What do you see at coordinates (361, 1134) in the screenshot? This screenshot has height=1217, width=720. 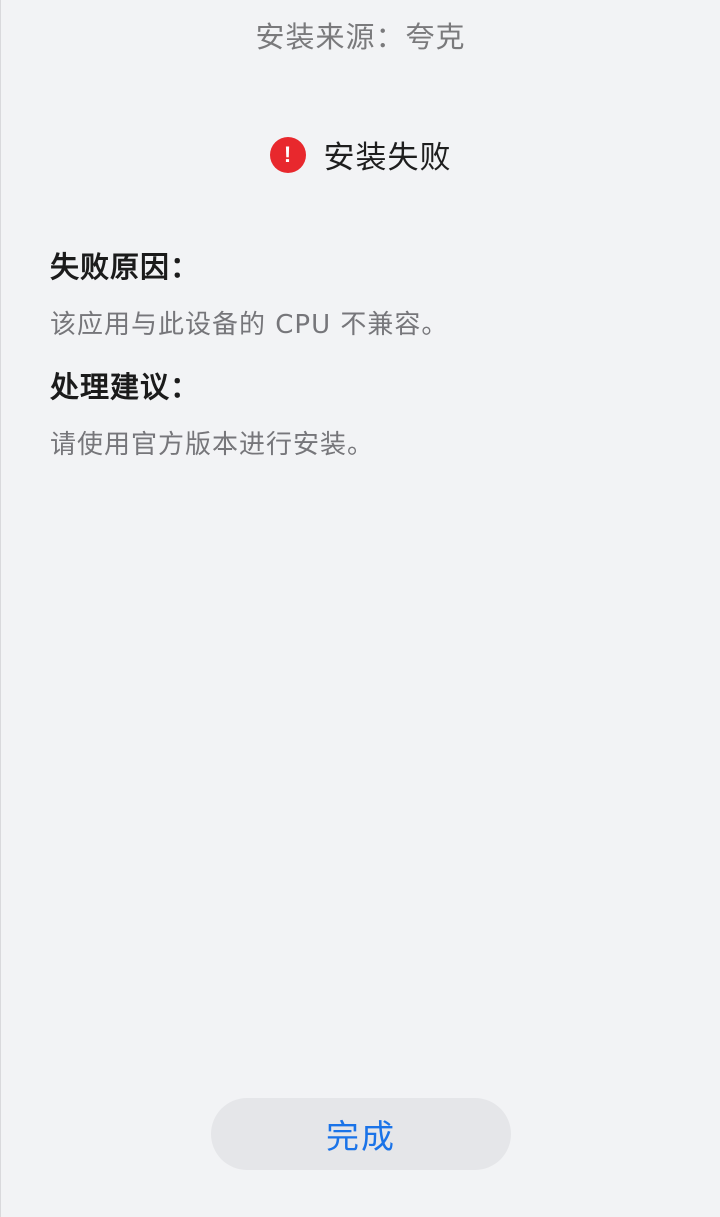 I see `done-button: 完成` at bounding box center [361, 1134].